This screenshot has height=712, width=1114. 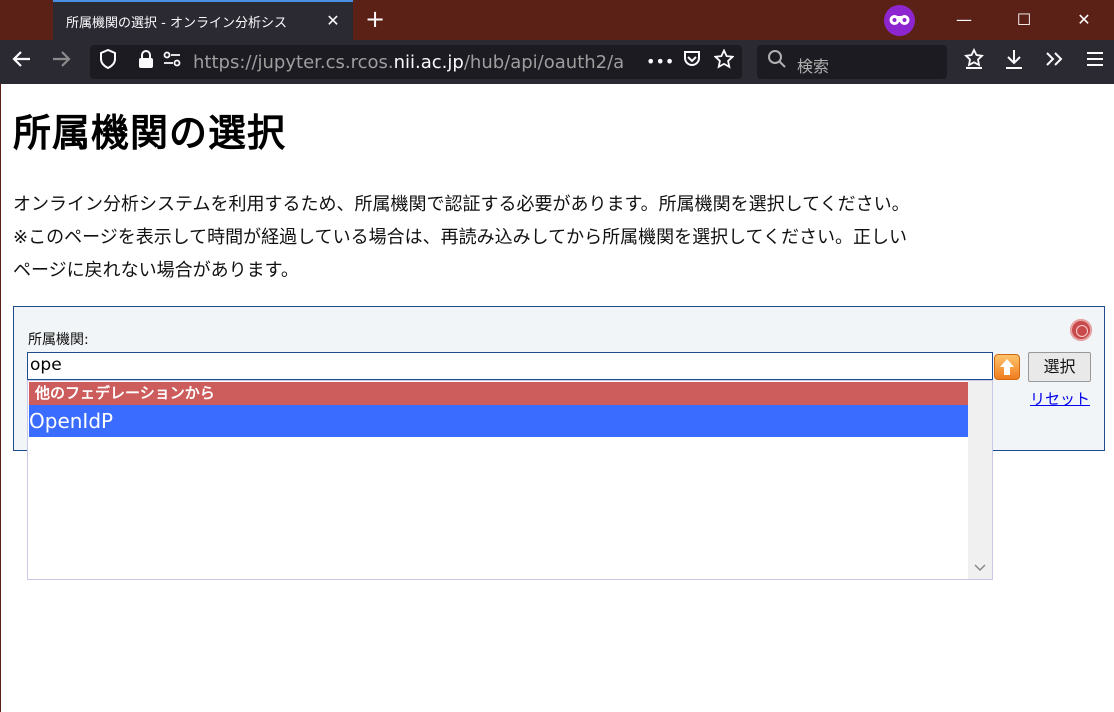 I want to click on window-close-button: ✕, so click(x=1084, y=20).